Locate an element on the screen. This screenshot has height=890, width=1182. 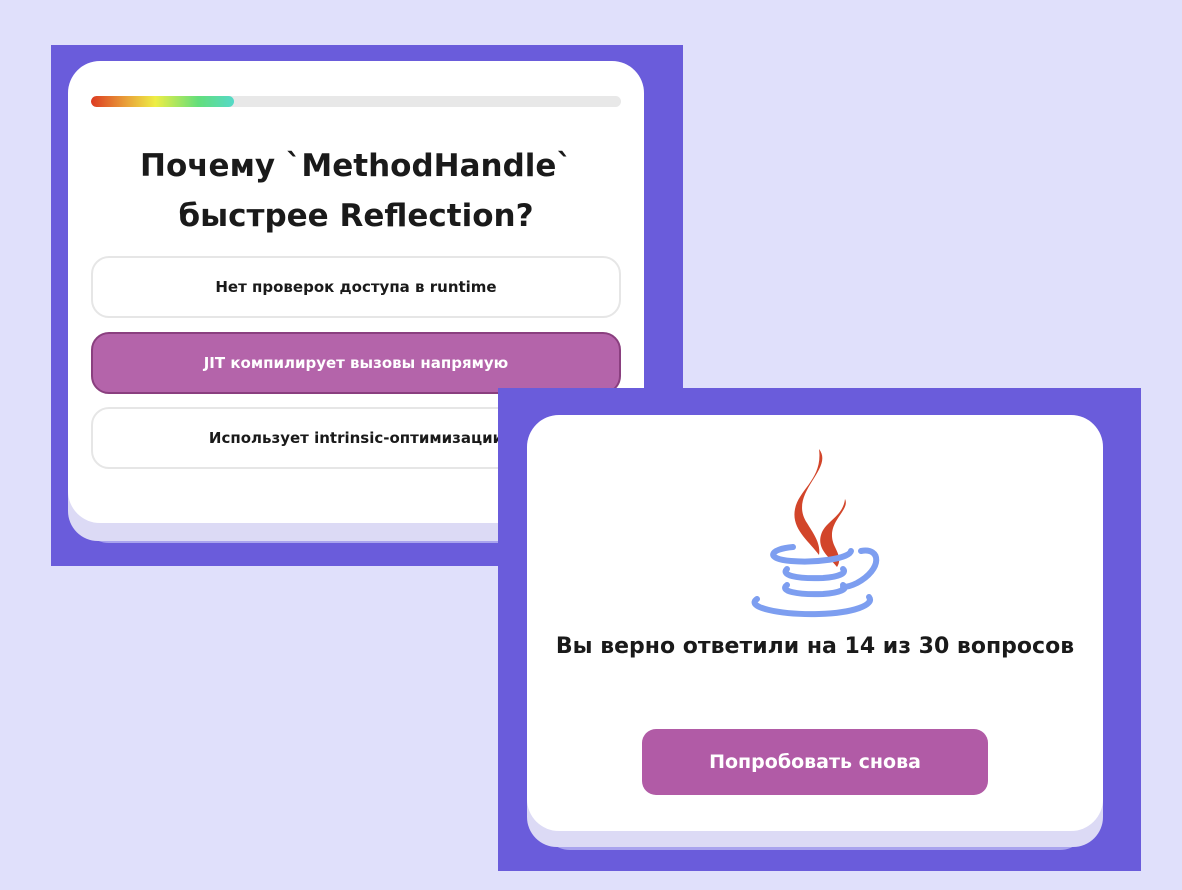
result-summary: Вы верно ответили на 14 из 30 вопросов is located at coordinates (815, 646).